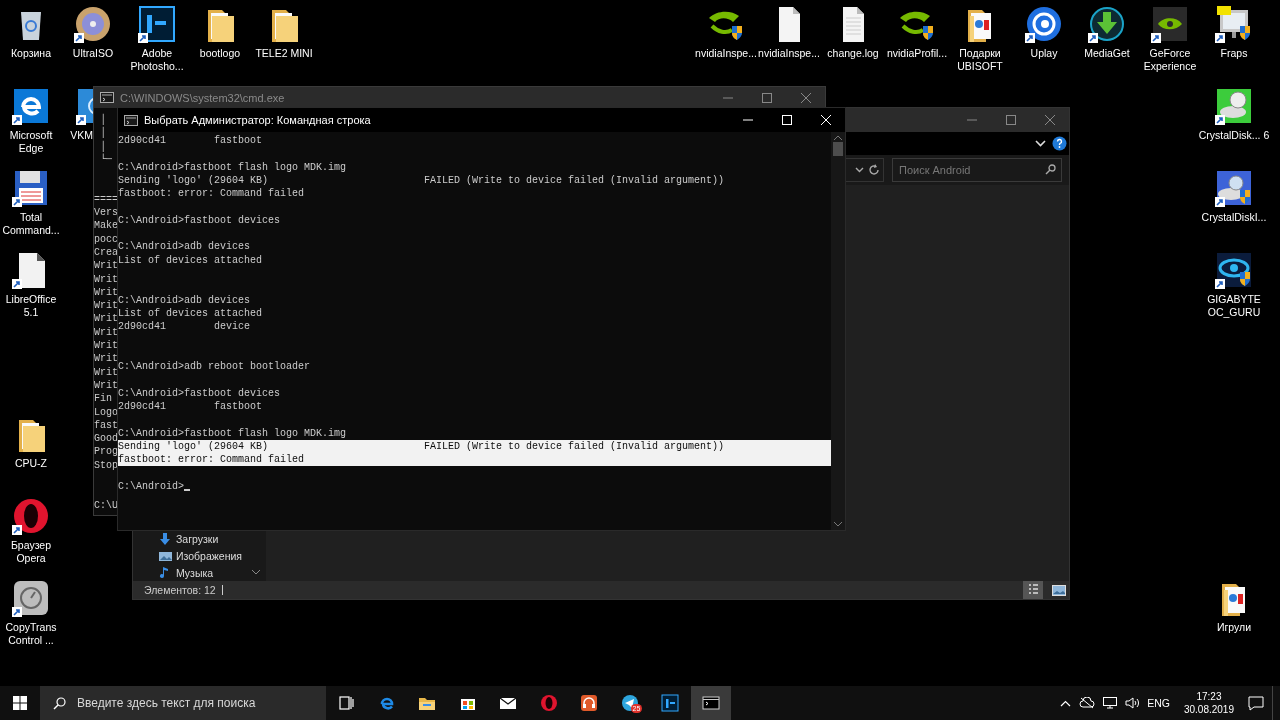  I want to click on swirl-icon, so click(1044, 24).